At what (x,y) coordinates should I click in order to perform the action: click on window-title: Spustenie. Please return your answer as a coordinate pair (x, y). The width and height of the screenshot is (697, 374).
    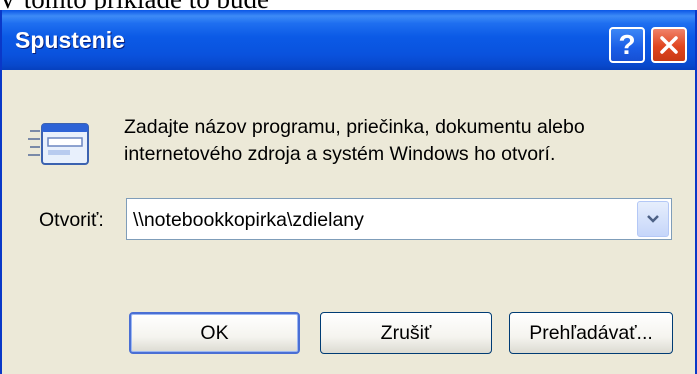
    Looking at the image, I should click on (70, 40).